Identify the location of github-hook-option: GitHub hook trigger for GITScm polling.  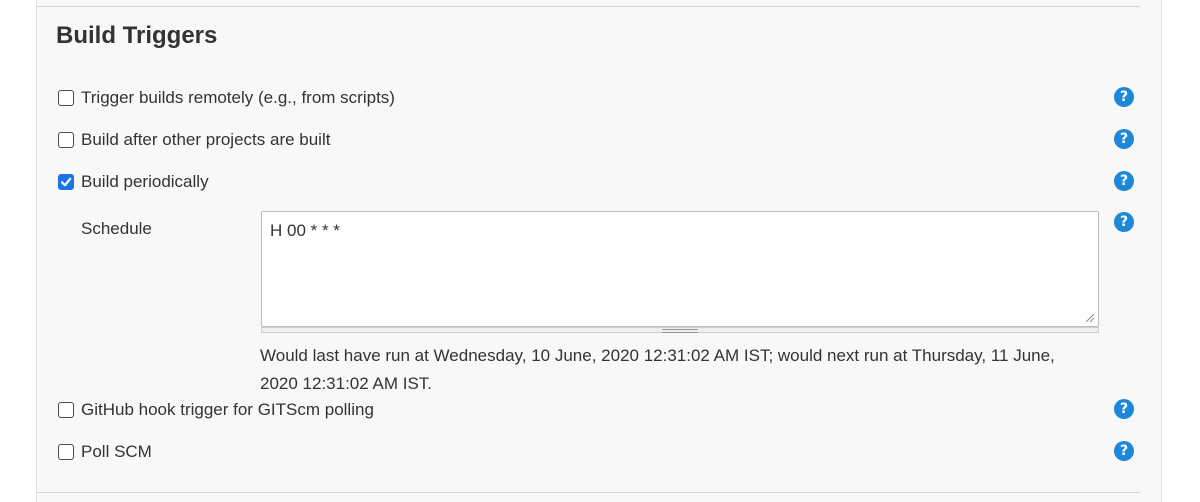
(216, 410).